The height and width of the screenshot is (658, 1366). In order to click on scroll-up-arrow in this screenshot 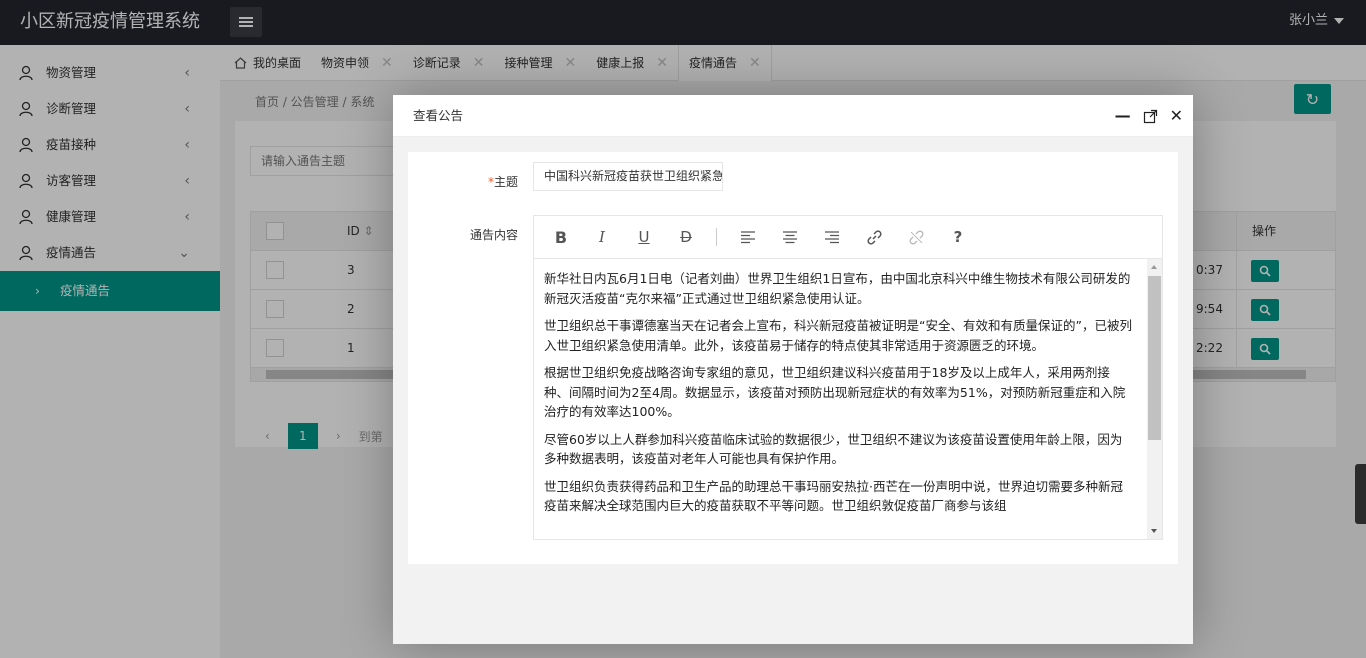, I will do `click(1154, 267)`.